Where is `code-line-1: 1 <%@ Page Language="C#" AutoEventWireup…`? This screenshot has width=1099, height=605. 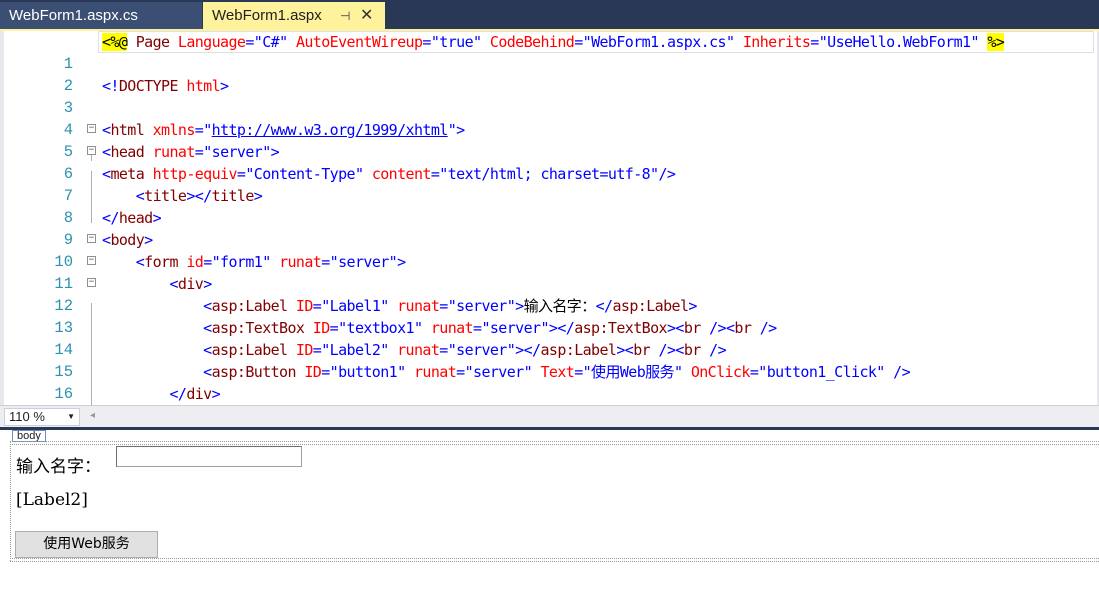 code-line-1: 1 <%@ Page Language="C#" AutoEventWireup… is located at coordinates (547, 52).